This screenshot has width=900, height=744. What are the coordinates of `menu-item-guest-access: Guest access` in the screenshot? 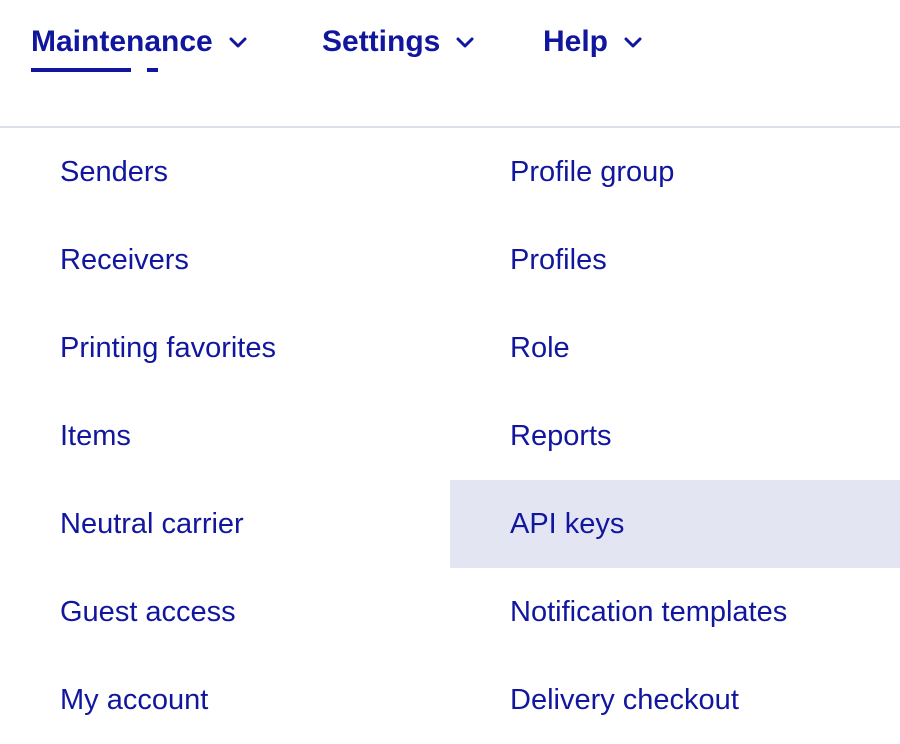 It's located at (225, 612).